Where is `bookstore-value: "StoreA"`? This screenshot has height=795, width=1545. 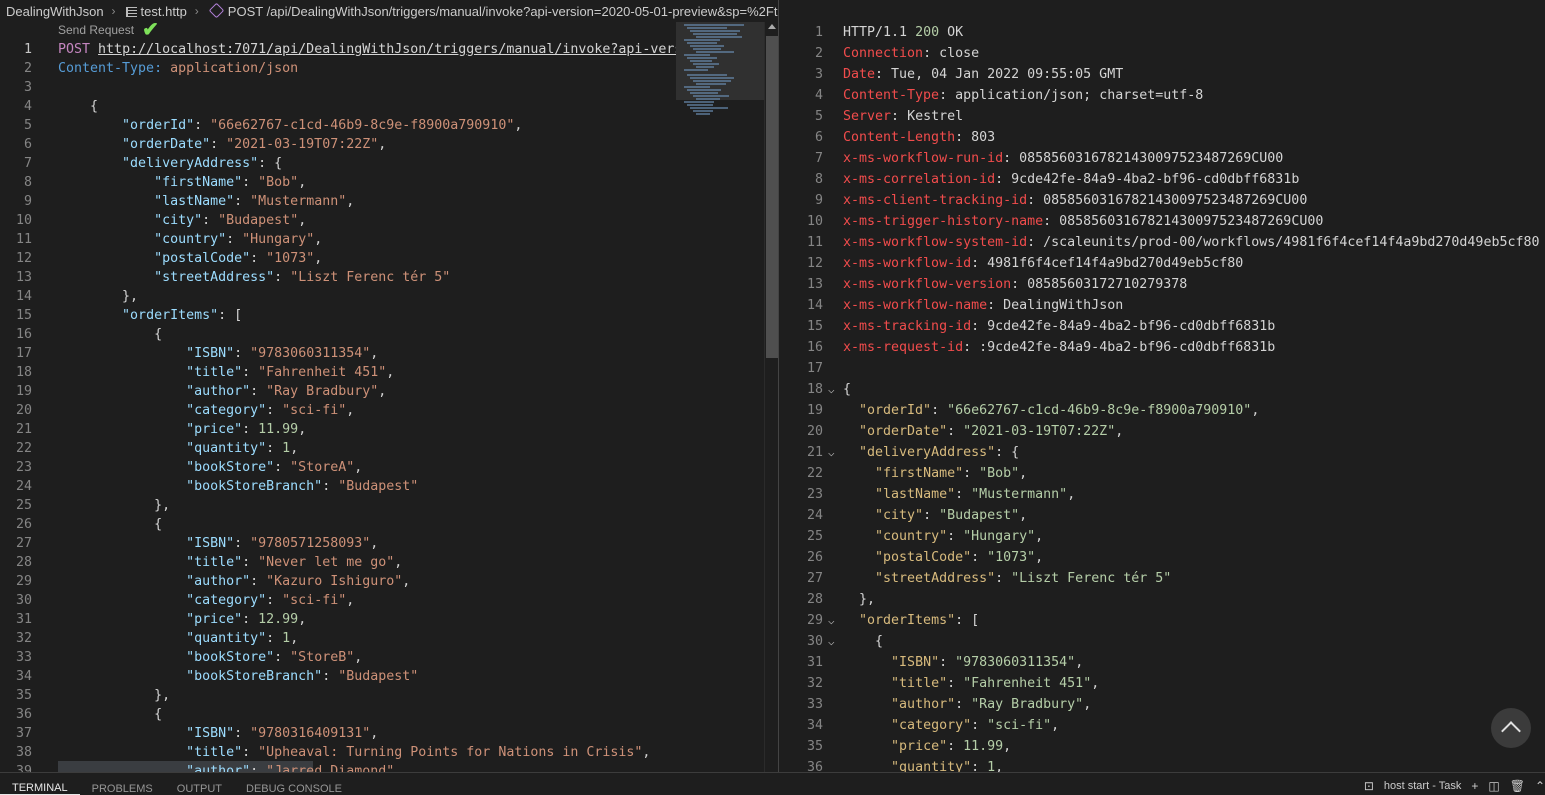 bookstore-value: "StoreA" is located at coordinates (322, 467).